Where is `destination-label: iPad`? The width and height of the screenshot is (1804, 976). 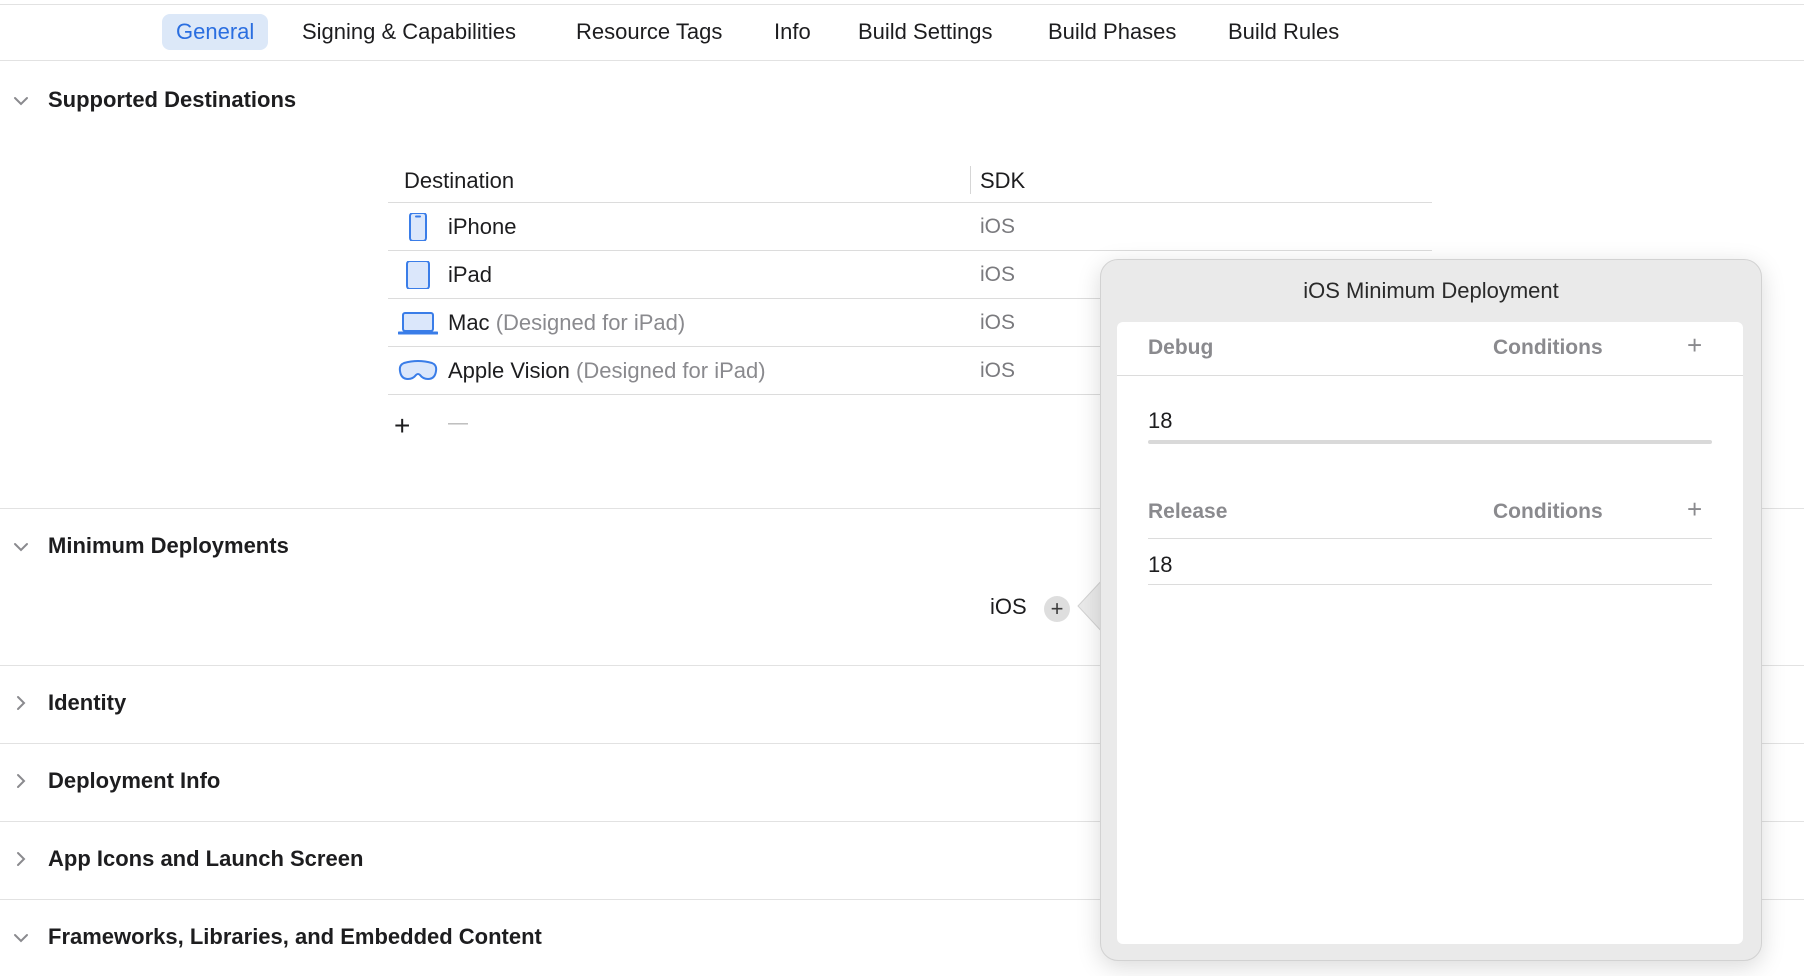
destination-label: iPad is located at coordinates (470, 274).